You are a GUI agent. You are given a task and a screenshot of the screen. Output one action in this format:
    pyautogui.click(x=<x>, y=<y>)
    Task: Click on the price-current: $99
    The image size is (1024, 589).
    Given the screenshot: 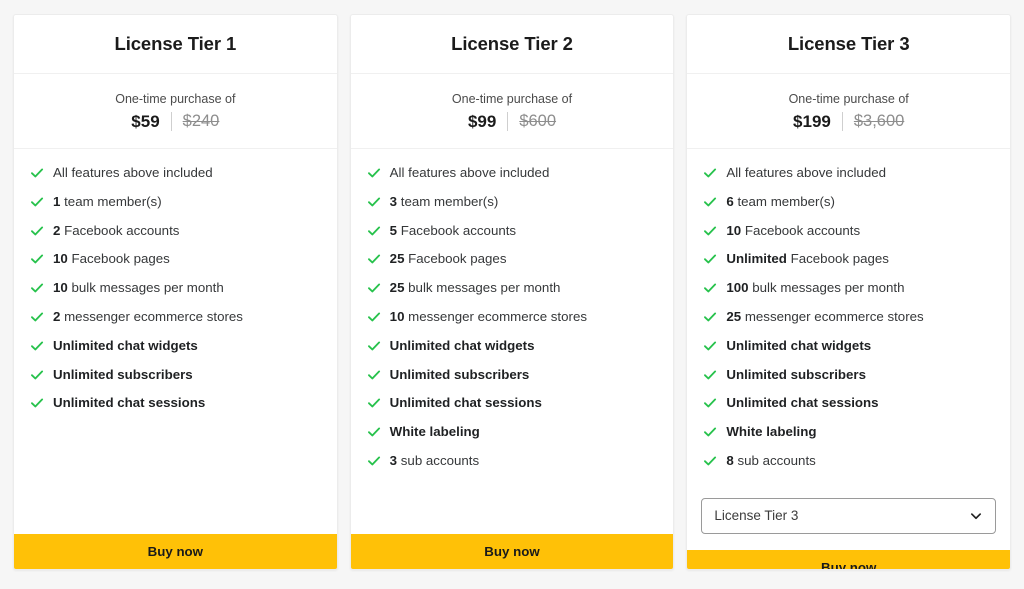 What is the action you would take?
    pyautogui.click(x=482, y=121)
    